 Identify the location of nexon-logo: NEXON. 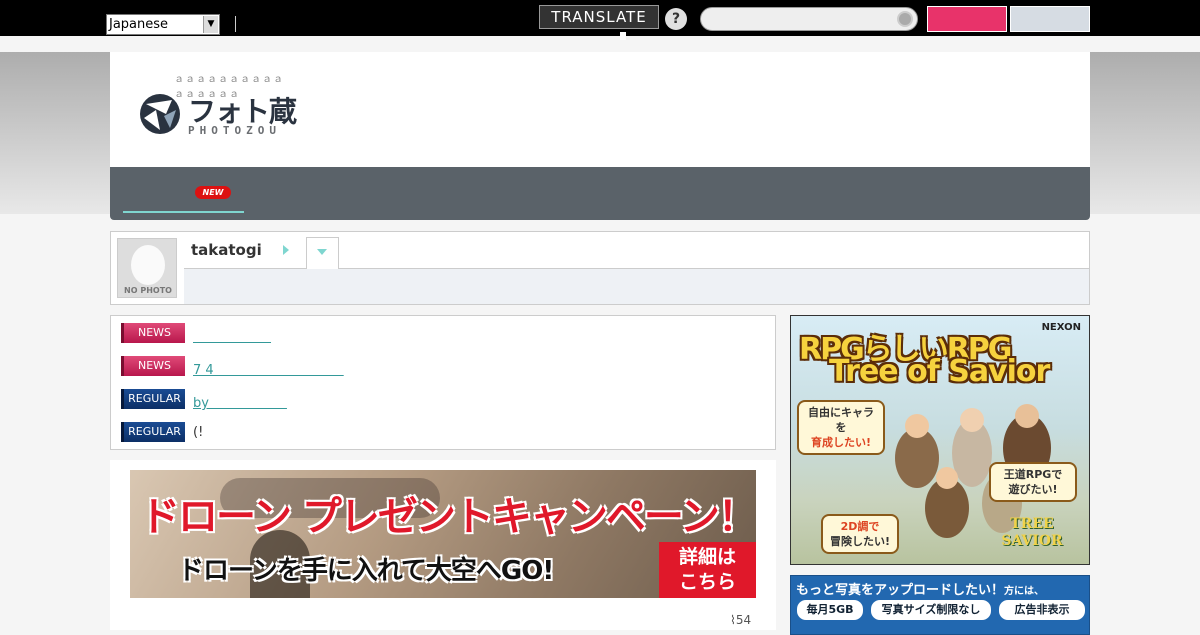
(1061, 327).